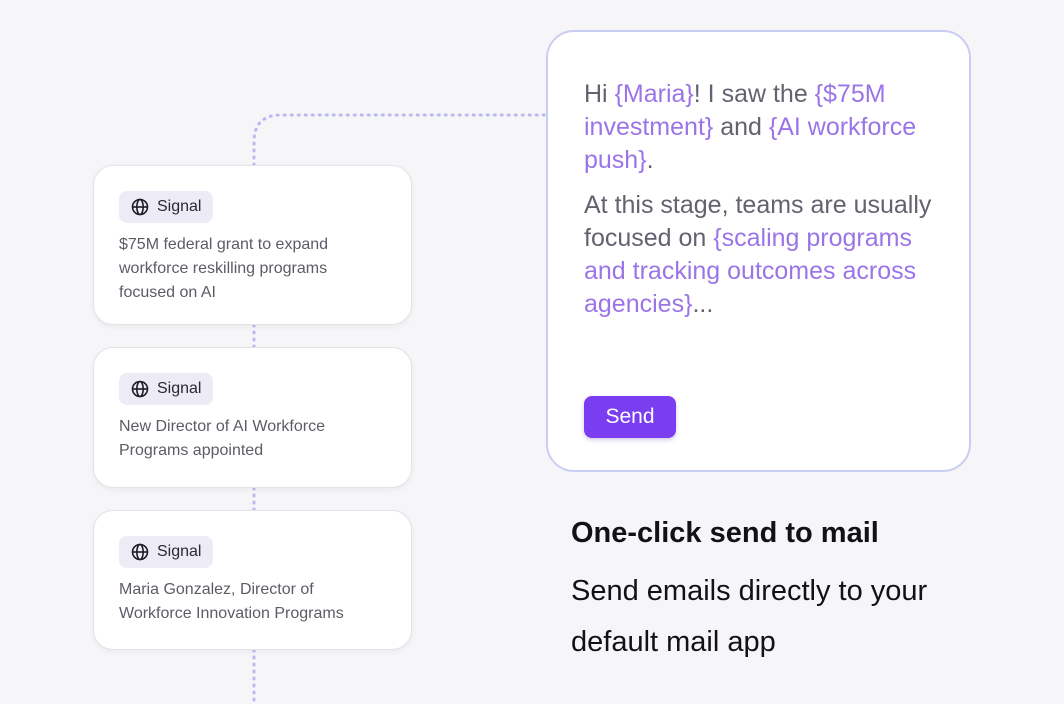 The width and height of the screenshot is (1064, 704). Describe the element at coordinates (754, 94) in the screenshot. I see `email-text: ! I saw the` at that location.